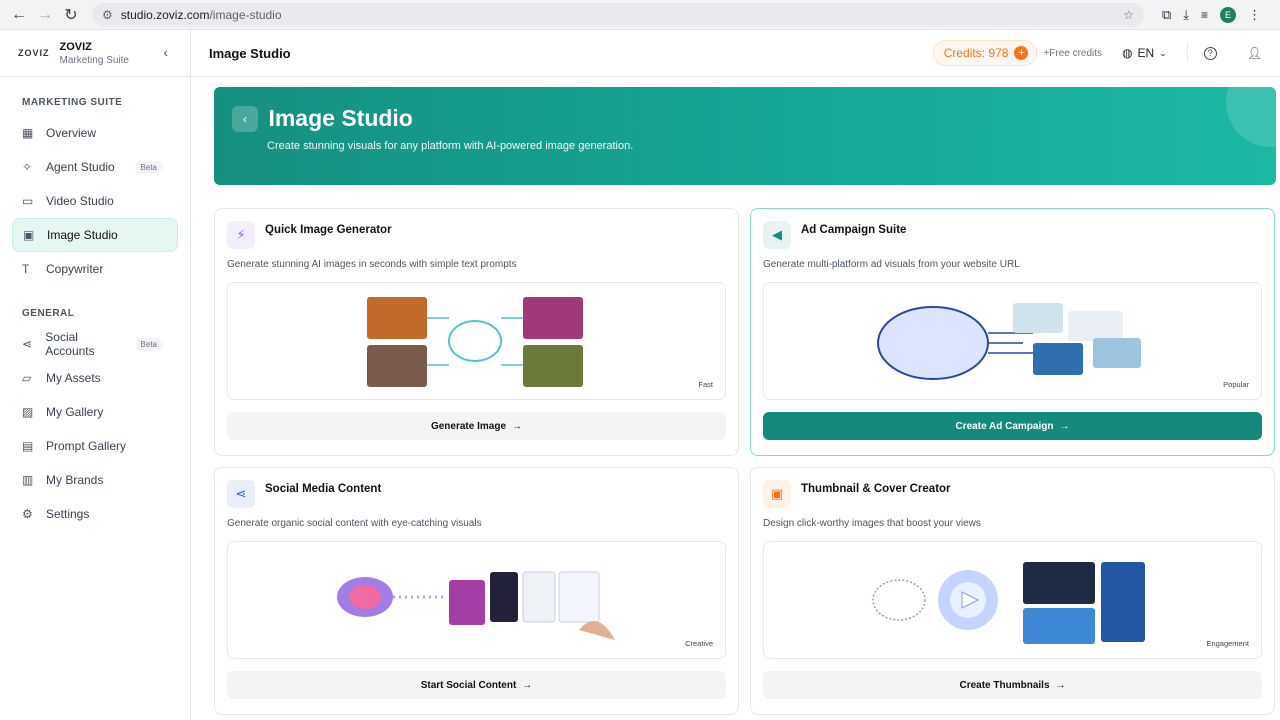 The width and height of the screenshot is (1280, 720). I want to click on card-tag: Fast, so click(705, 384).